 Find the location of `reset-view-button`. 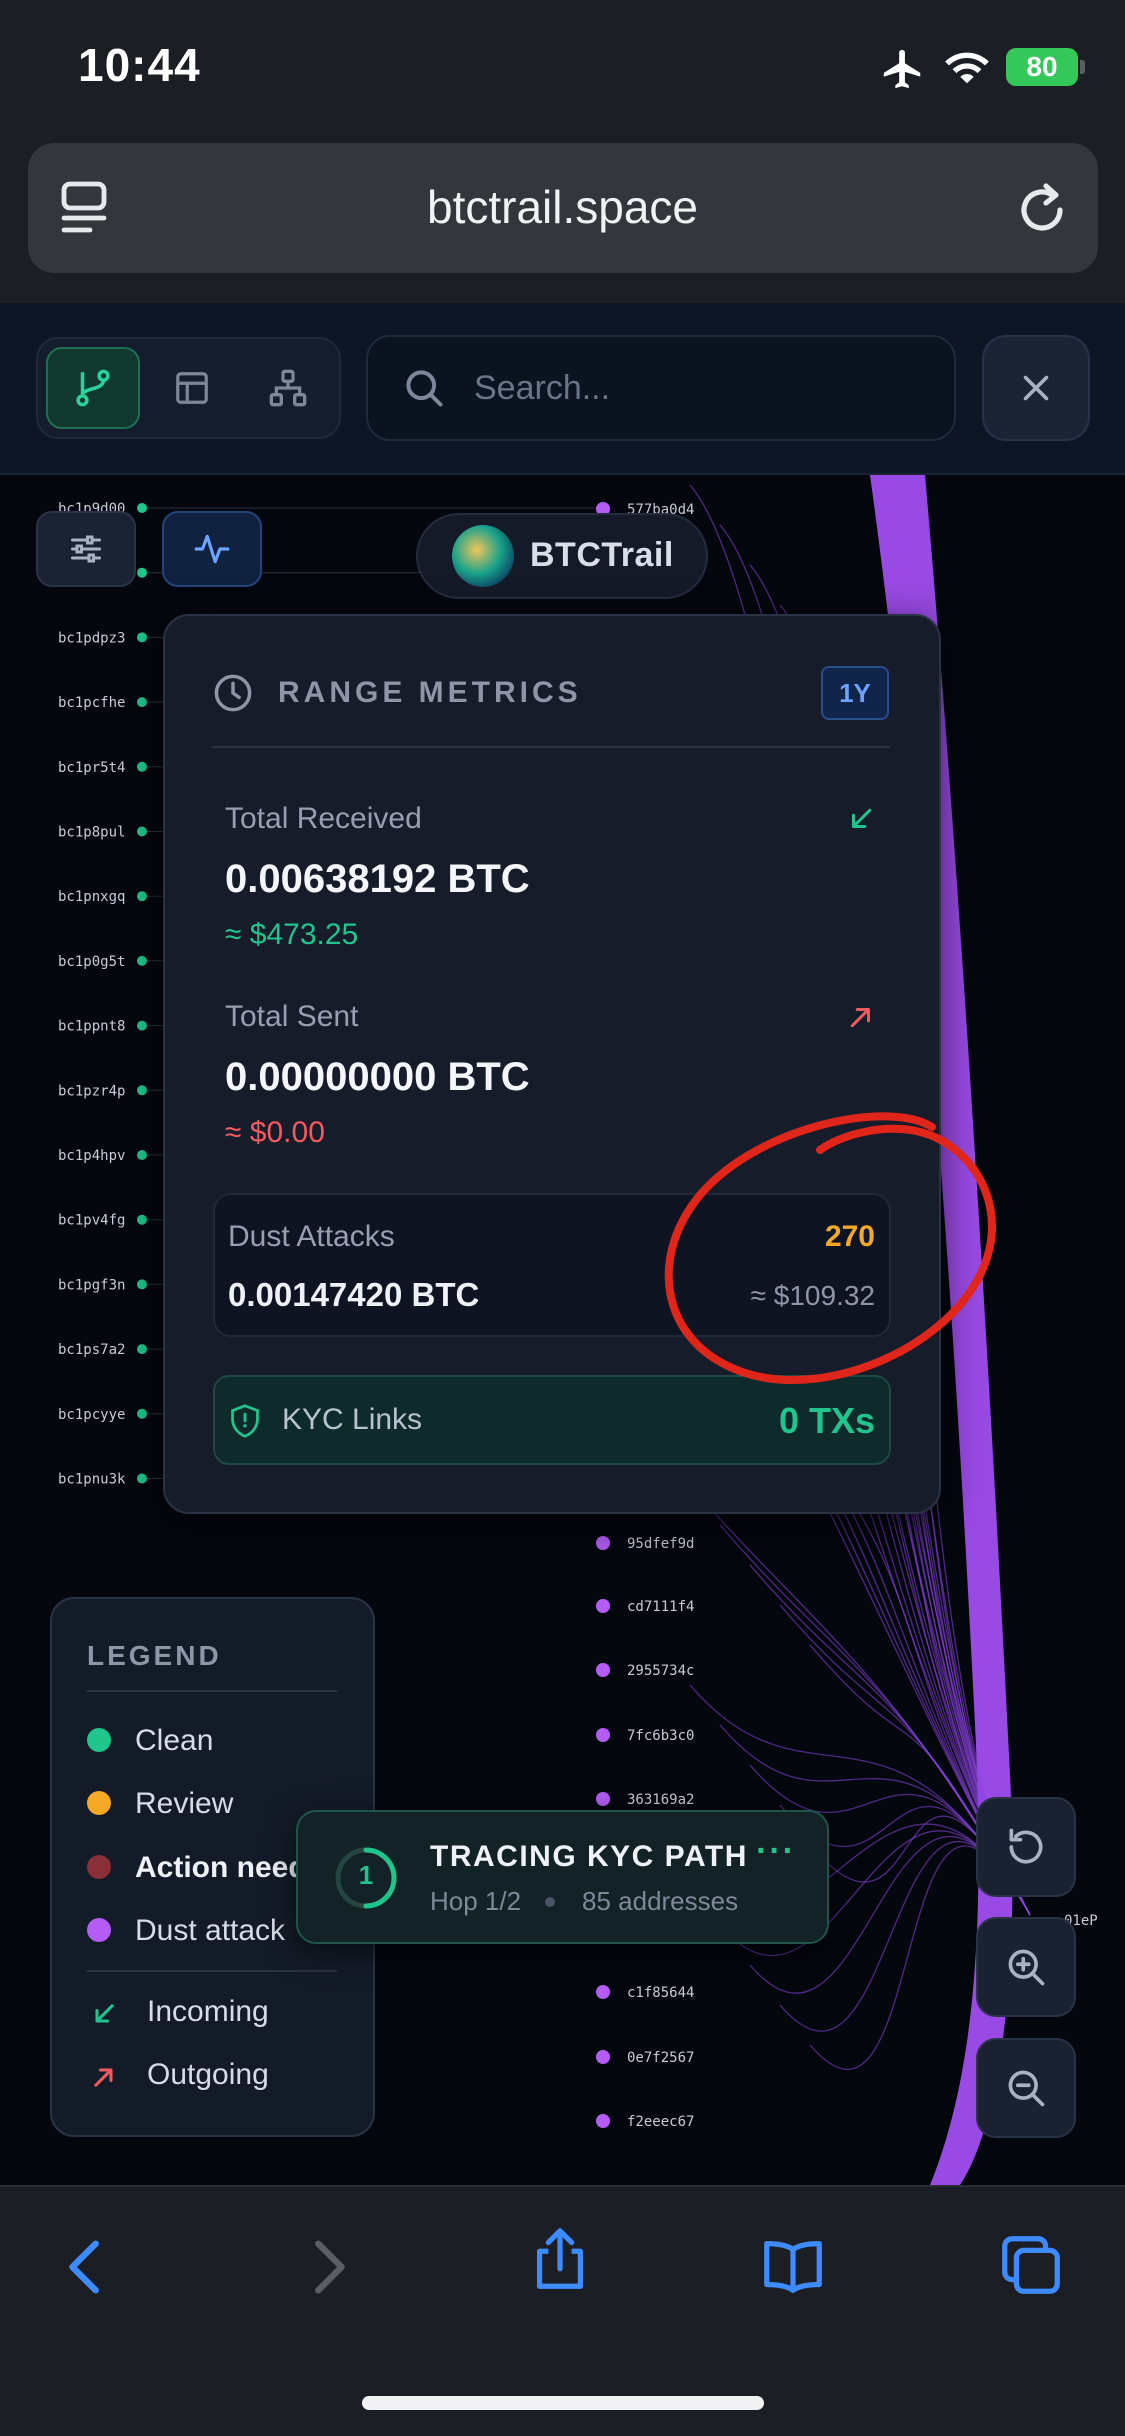

reset-view-button is located at coordinates (1026, 1847).